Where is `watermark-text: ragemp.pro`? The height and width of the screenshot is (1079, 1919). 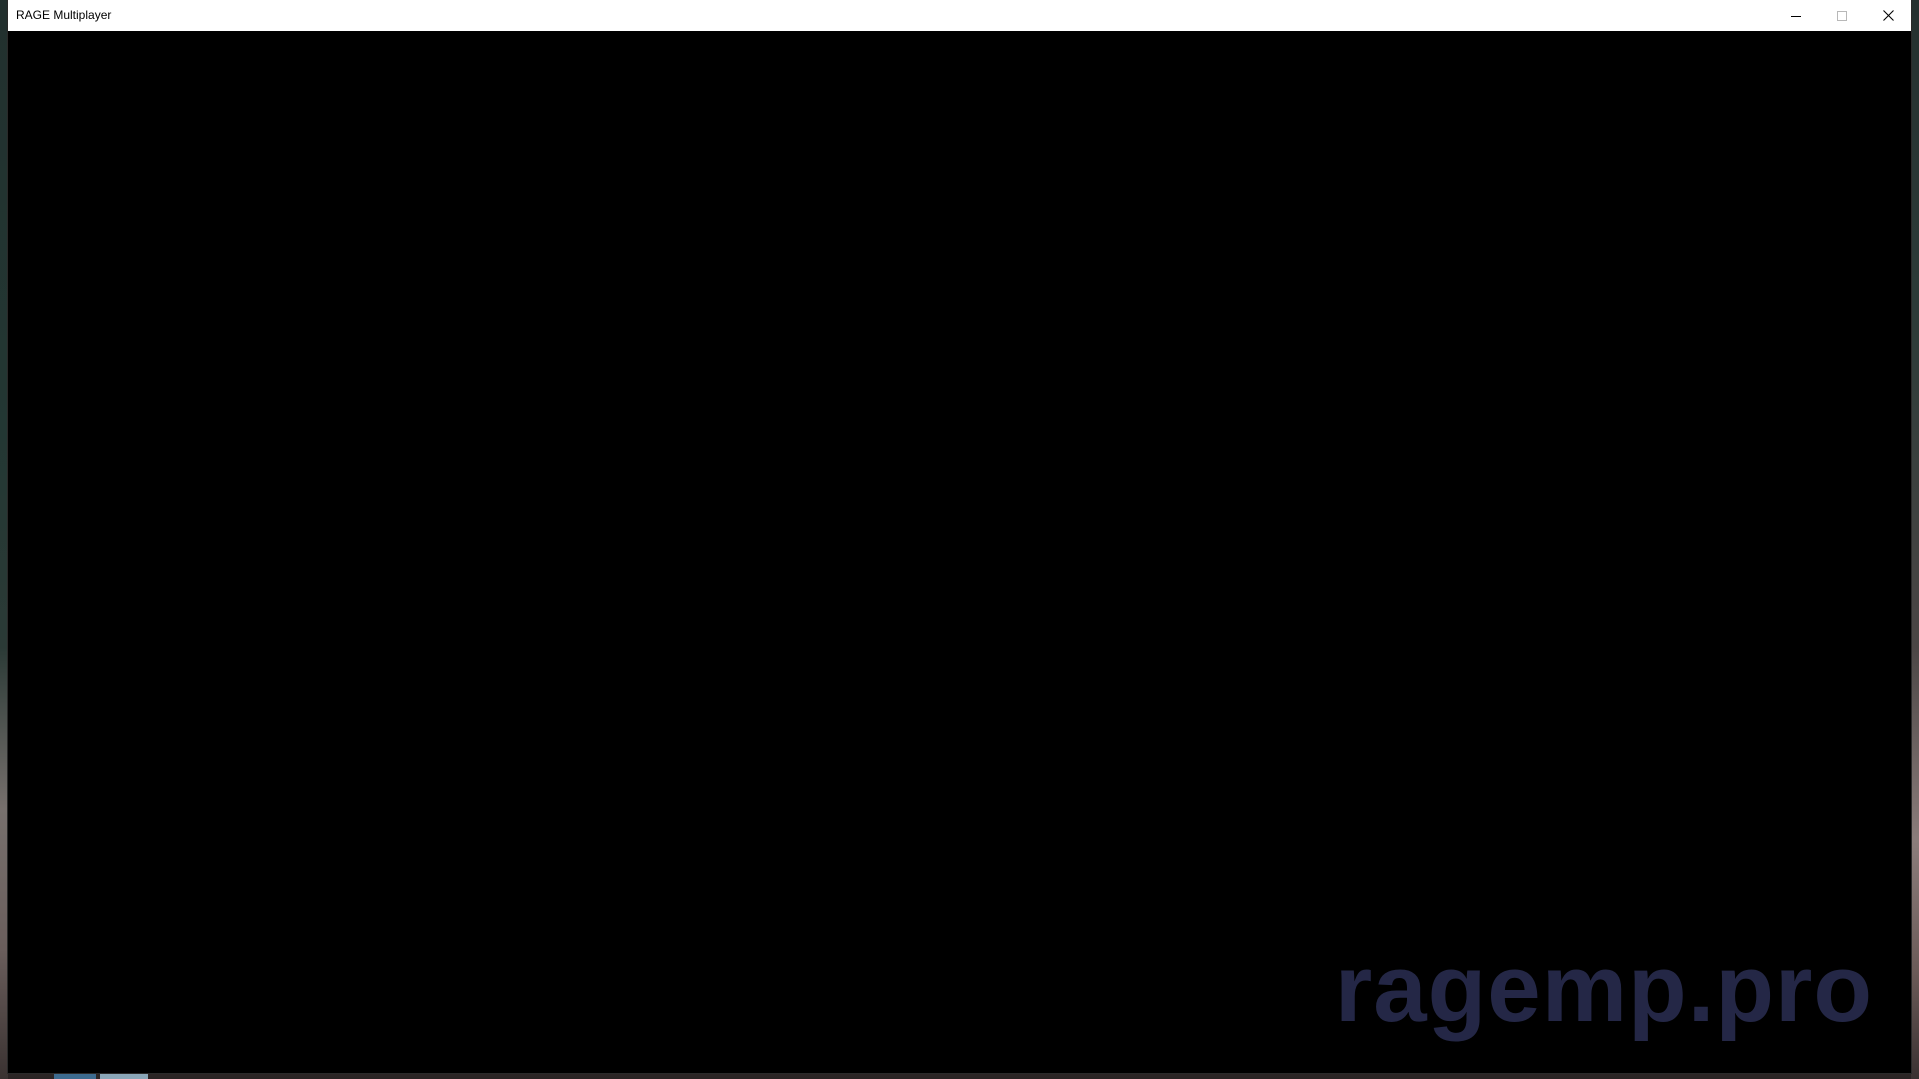 watermark-text: ragemp.pro is located at coordinates (1603, 988).